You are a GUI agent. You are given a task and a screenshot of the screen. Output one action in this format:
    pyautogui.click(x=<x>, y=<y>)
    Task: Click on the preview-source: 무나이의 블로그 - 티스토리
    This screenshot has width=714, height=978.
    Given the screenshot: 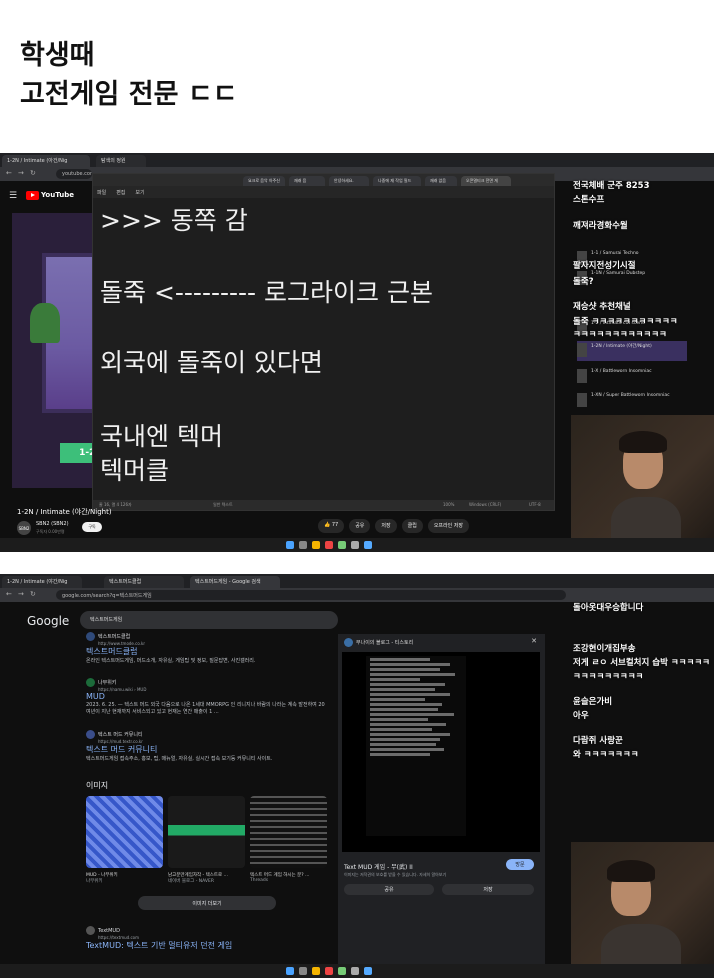 What is the action you would take?
    pyautogui.click(x=378, y=642)
    